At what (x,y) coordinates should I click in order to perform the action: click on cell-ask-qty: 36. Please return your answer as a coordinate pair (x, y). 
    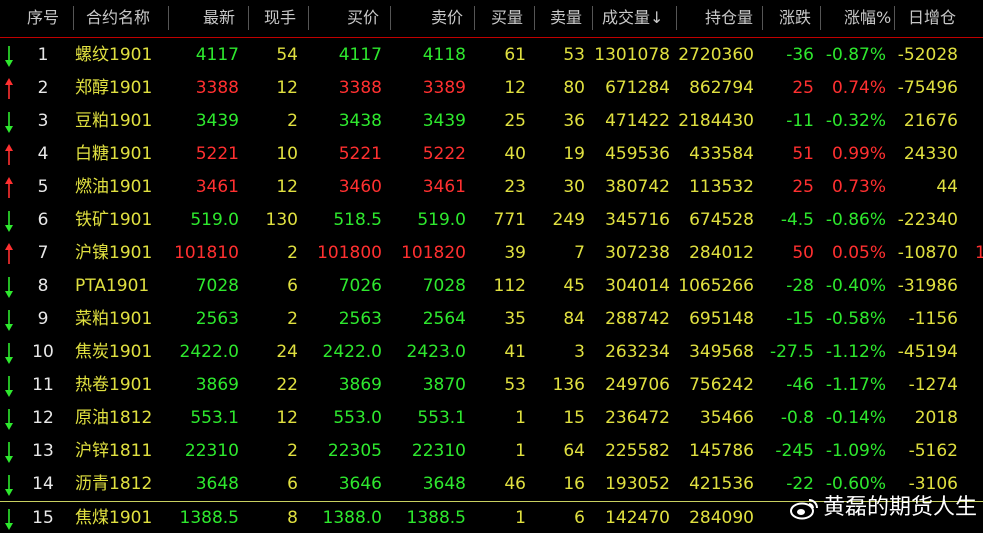
    Looking at the image, I should click on (574, 121).